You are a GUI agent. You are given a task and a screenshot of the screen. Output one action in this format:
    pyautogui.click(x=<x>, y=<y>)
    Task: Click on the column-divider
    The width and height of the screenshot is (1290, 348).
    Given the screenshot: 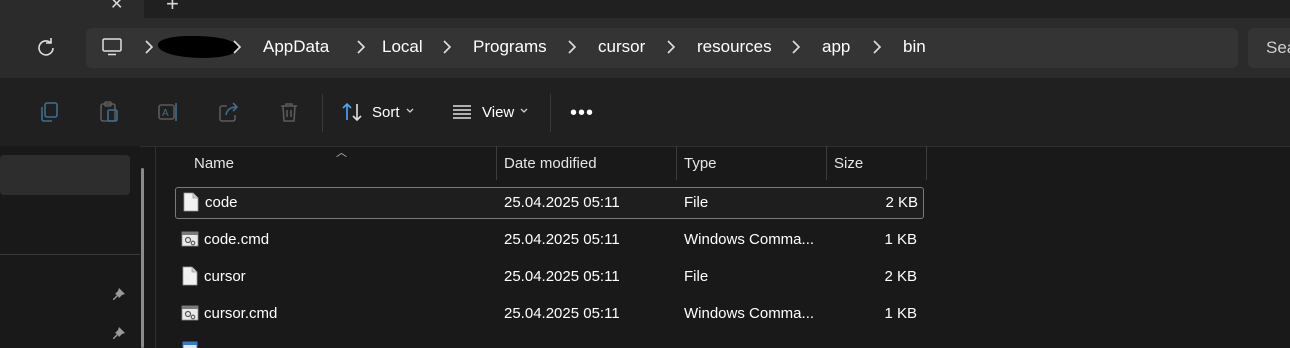 What is the action you would take?
    pyautogui.click(x=926, y=163)
    